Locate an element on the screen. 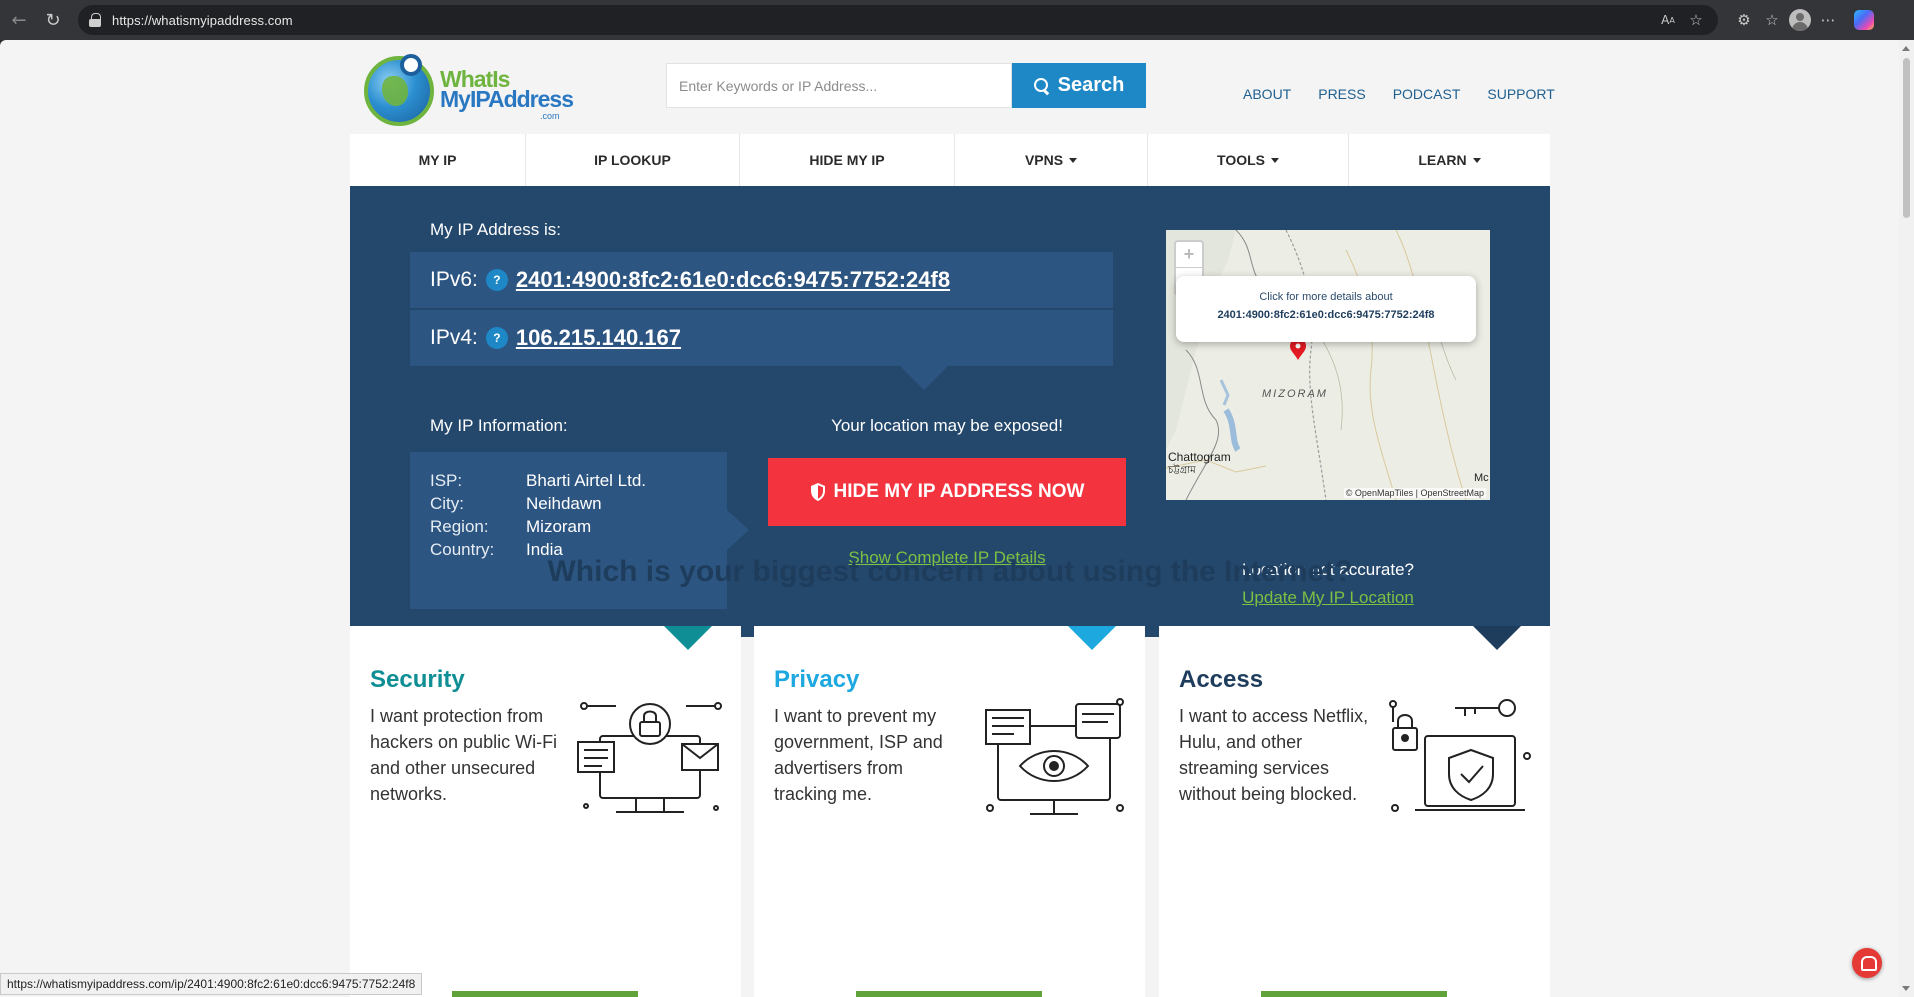 The width and height of the screenshot is (1914, 997). scroll-thumb is located at coordinates (1906, 138).